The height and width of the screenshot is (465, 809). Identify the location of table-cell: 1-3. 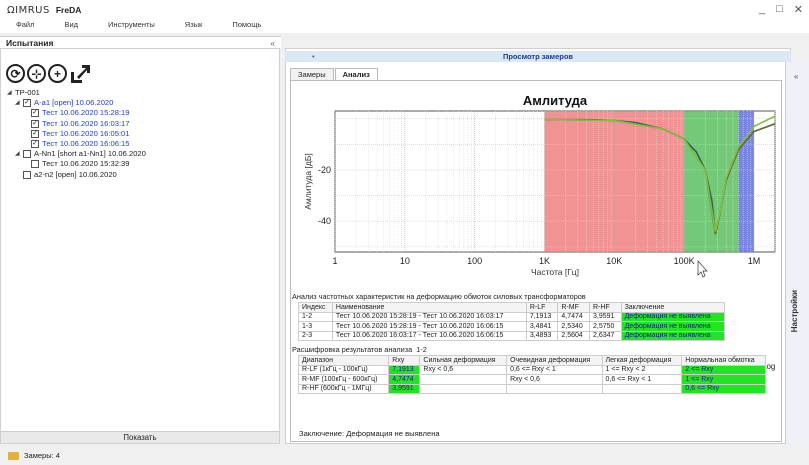
(315, 326).